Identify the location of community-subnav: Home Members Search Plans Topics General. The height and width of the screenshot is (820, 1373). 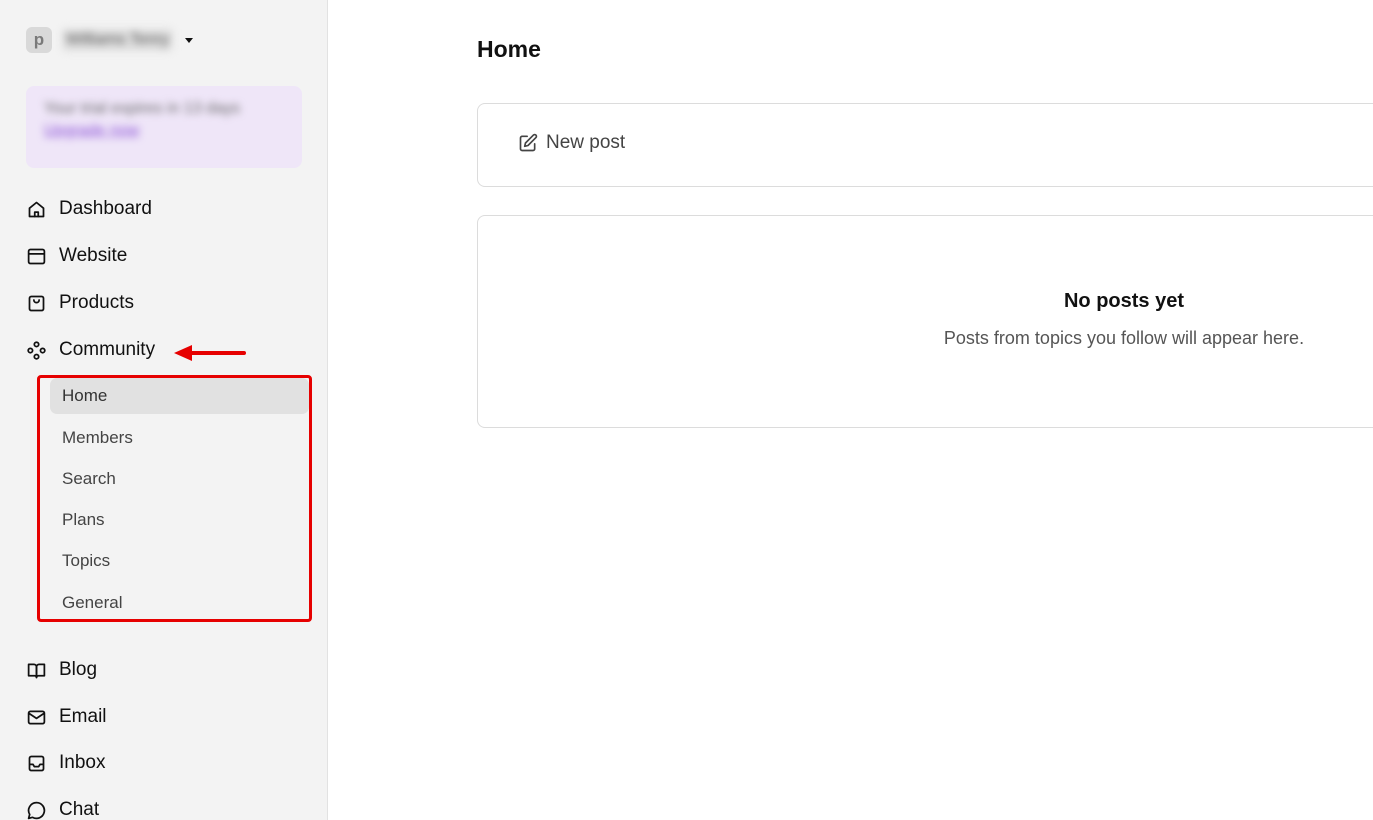
(174, 498).